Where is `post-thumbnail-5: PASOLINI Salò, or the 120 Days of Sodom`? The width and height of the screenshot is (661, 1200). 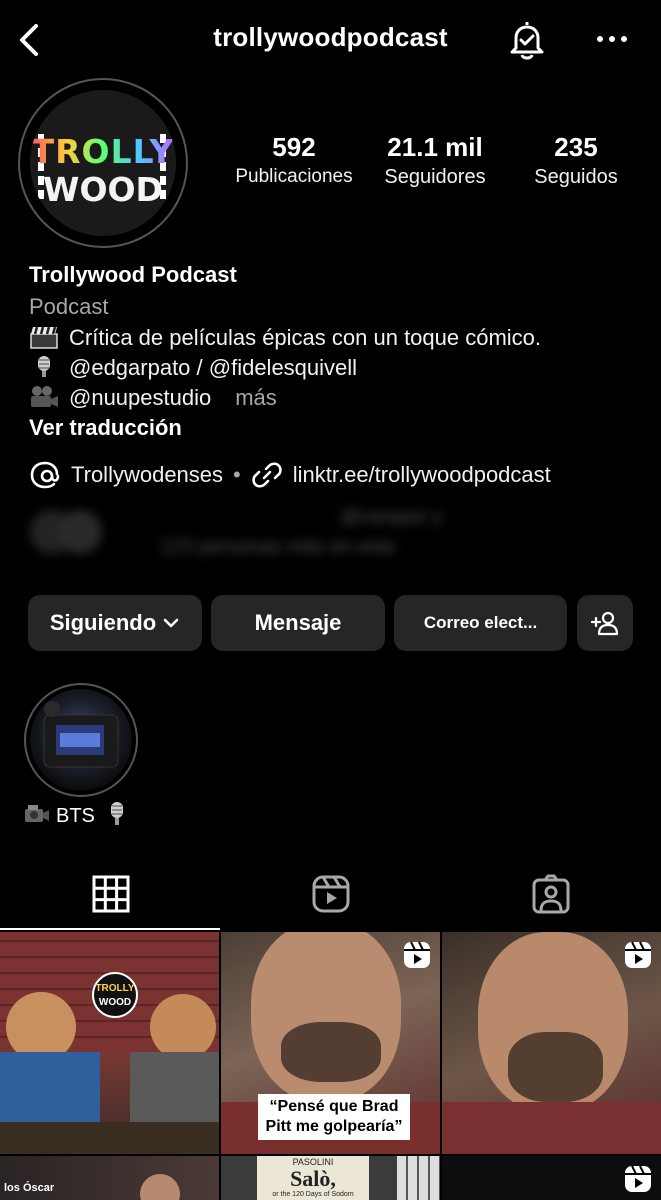
post-thumbnail-5: PASOLINI Salò, or the 120 Days of Sodom is located at coordinates (330, 1178).